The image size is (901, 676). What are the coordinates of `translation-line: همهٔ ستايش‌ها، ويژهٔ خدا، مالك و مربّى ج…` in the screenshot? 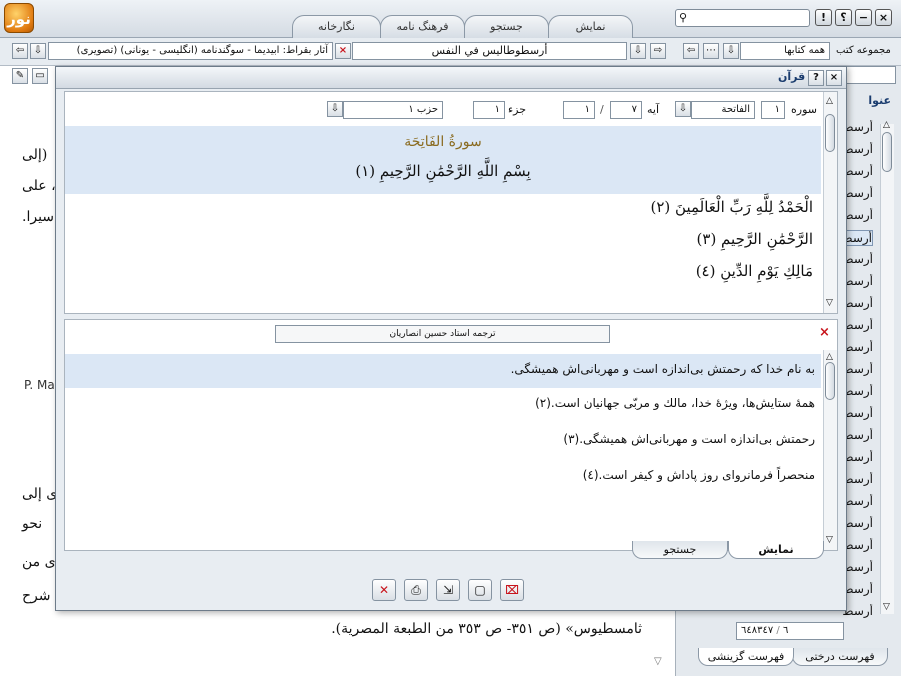 It's located at (675, 403).